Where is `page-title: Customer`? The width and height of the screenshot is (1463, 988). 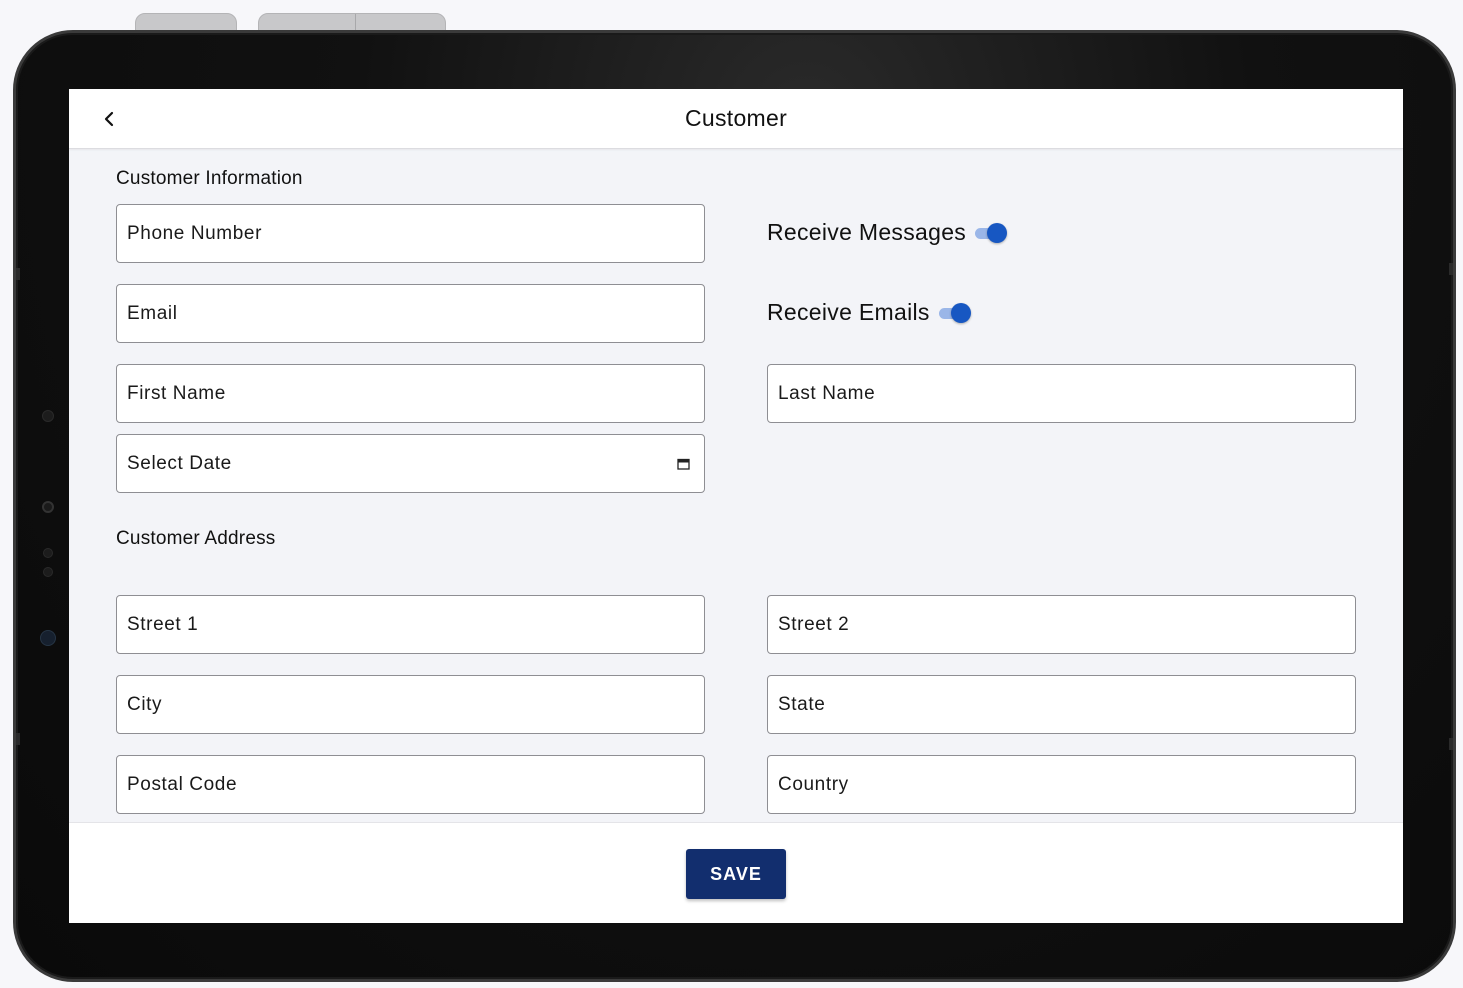
page-title: Customer is located at coordinates (736, 118).